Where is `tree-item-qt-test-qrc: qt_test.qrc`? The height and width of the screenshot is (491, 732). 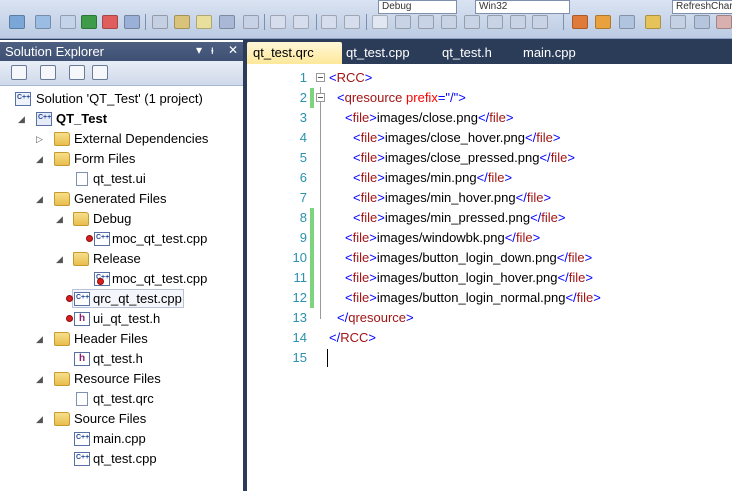 tree-item-qt-test-qrc: qt_test.qrc is located at coordinates (121, 399).